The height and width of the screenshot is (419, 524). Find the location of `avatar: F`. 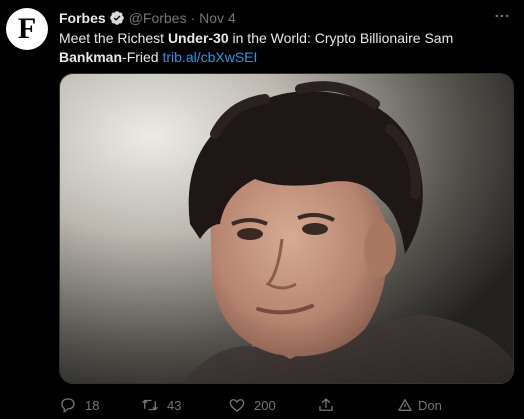

avatar: F is located at coordinates (27, 29).